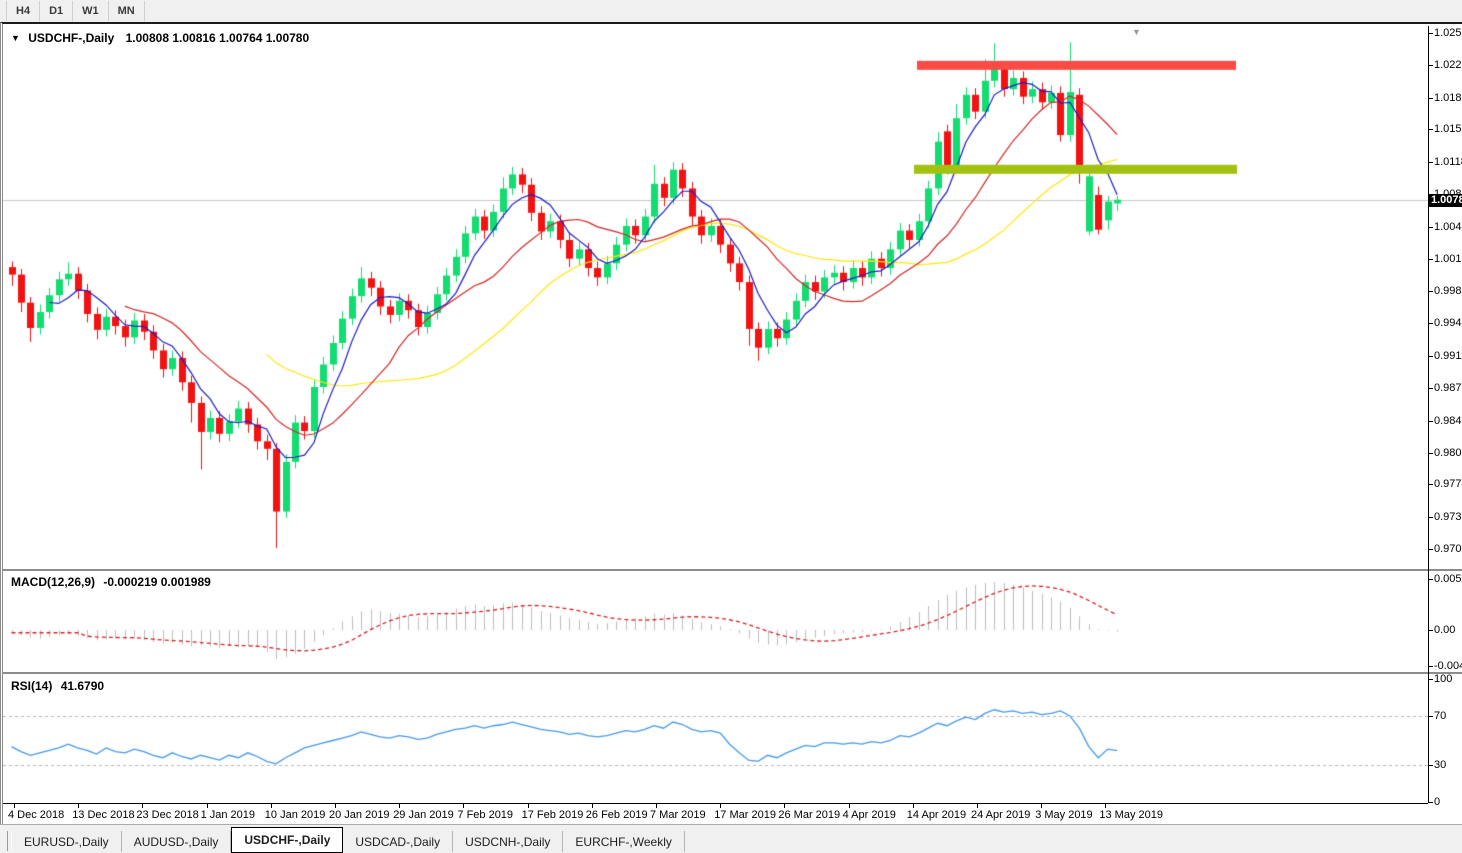  What do you see at coordinates (1136, 32) in the screenshot?
I see `chart-shift-marker-icon: ▼` at bounding box center [1136, 32].